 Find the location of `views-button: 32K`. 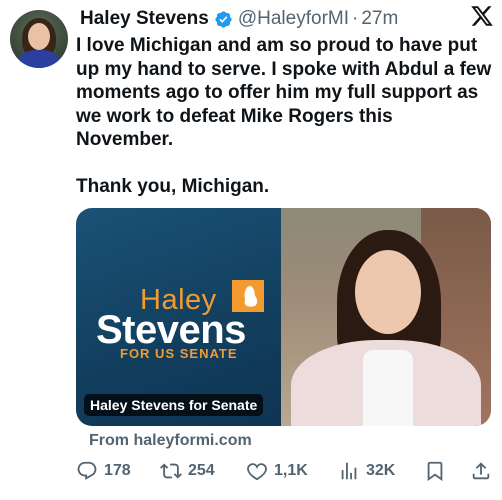

views-button: 32K is located at coordinates (366, 471).